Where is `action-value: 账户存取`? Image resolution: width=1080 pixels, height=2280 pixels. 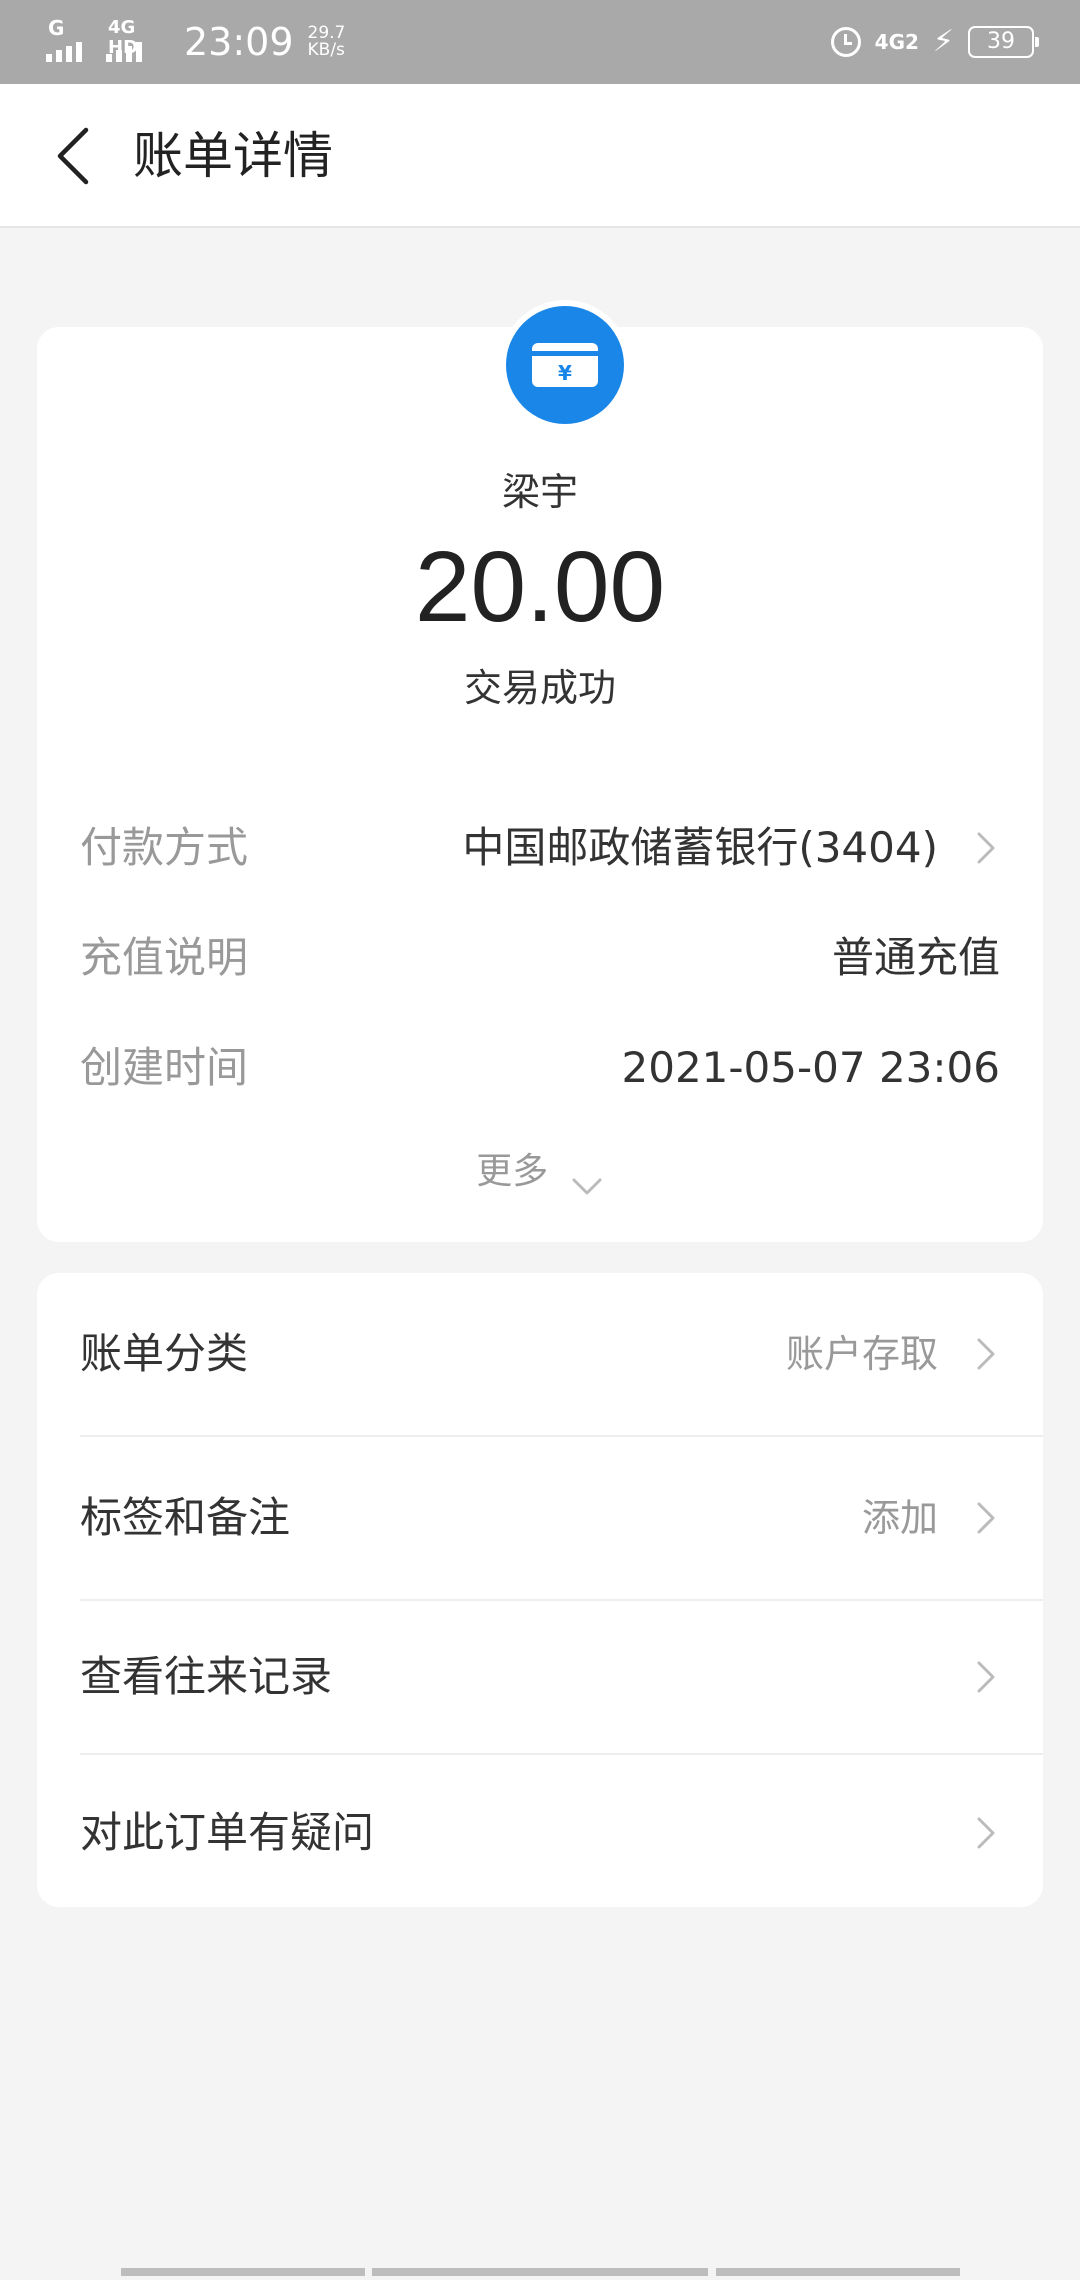 action-value: 账户存取 is located at coordinates (861, 1354).